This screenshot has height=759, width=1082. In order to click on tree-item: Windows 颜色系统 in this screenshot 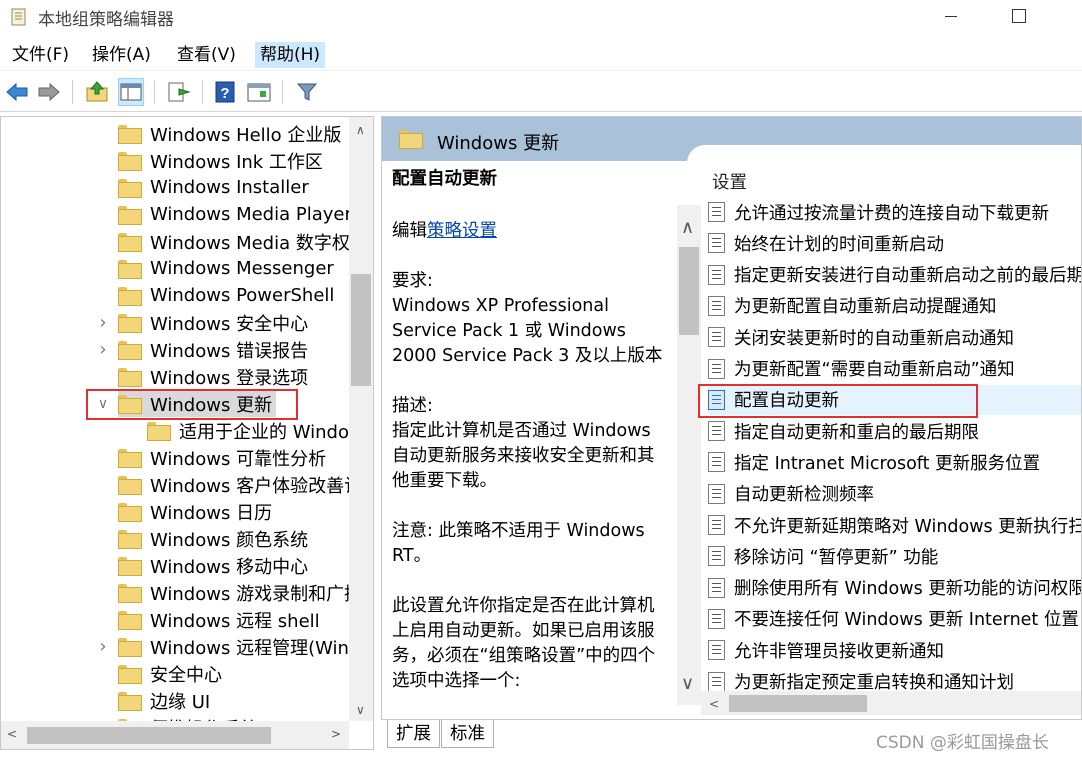, I will do `click(213, 538)`.